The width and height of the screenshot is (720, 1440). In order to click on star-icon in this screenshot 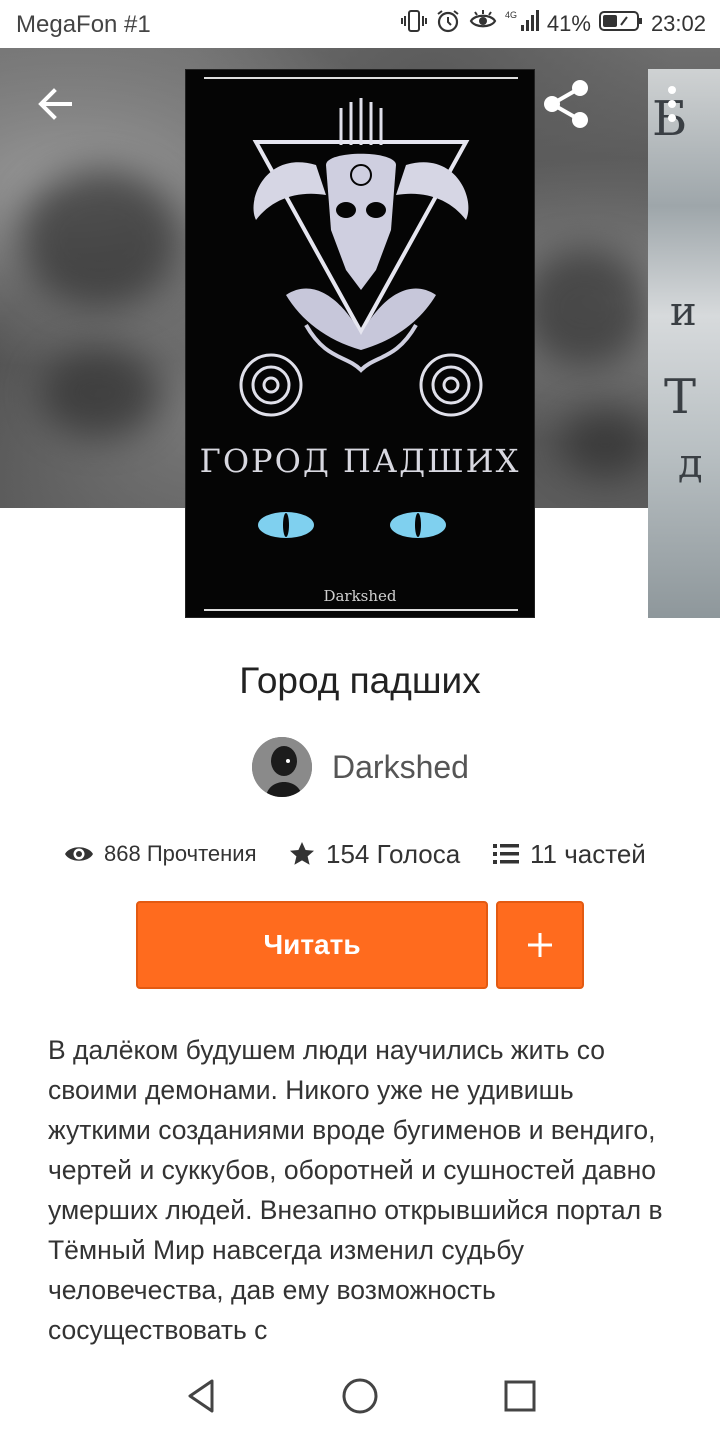, I will do `click(302, 853)`.